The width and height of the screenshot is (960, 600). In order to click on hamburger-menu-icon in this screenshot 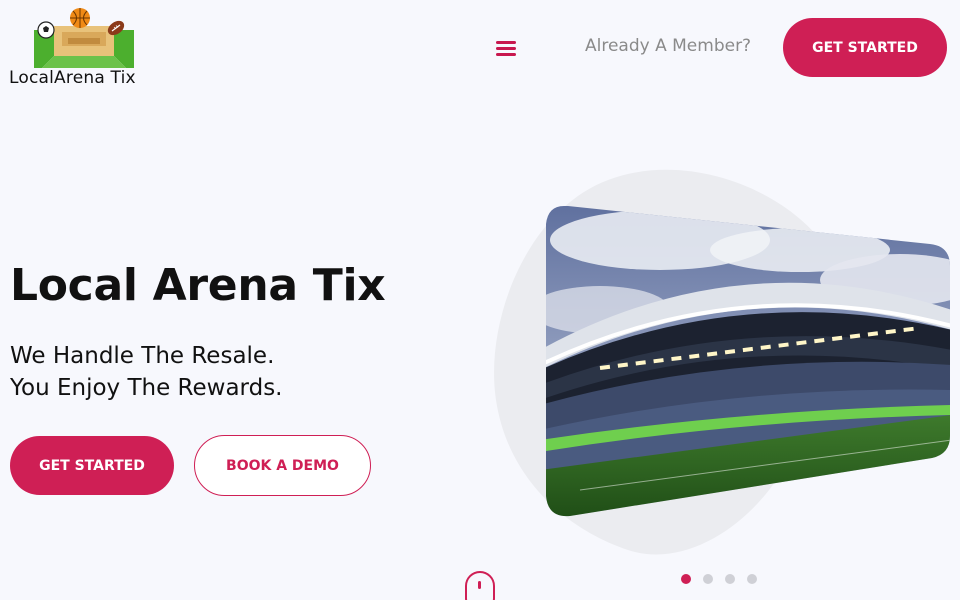, I will do `click(508, 48)`.